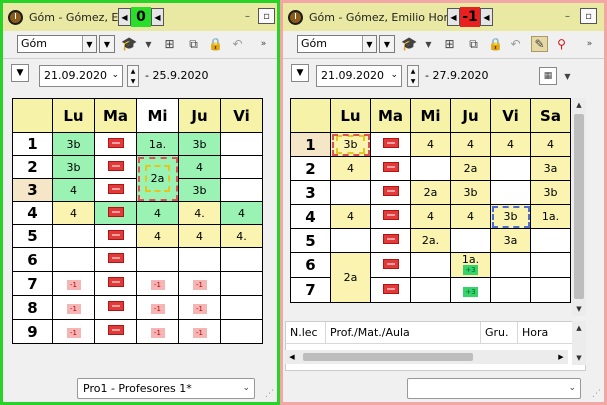 The height and width of the screenshot is (405, 607). Describe the element at coordinates (499, 332) in the screenshot. I see `column-header: Gru.` at that location.